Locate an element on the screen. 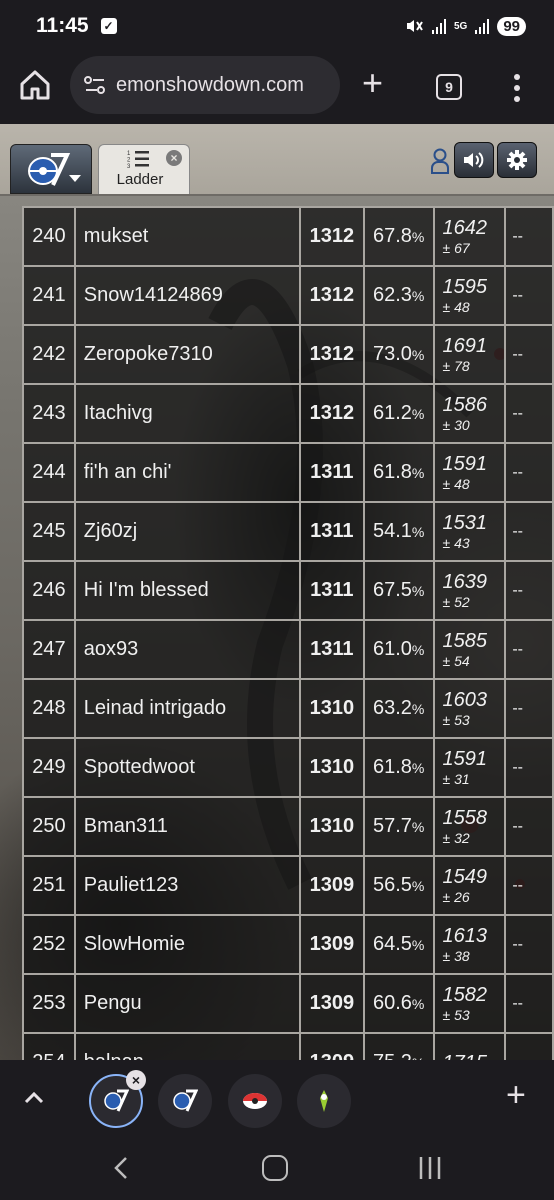 This screenshot has width=554, height=1200. ladder-row: 240 mukset 1312 67.8% 1642 ± 67 -- is located at coordinates (288, 236).